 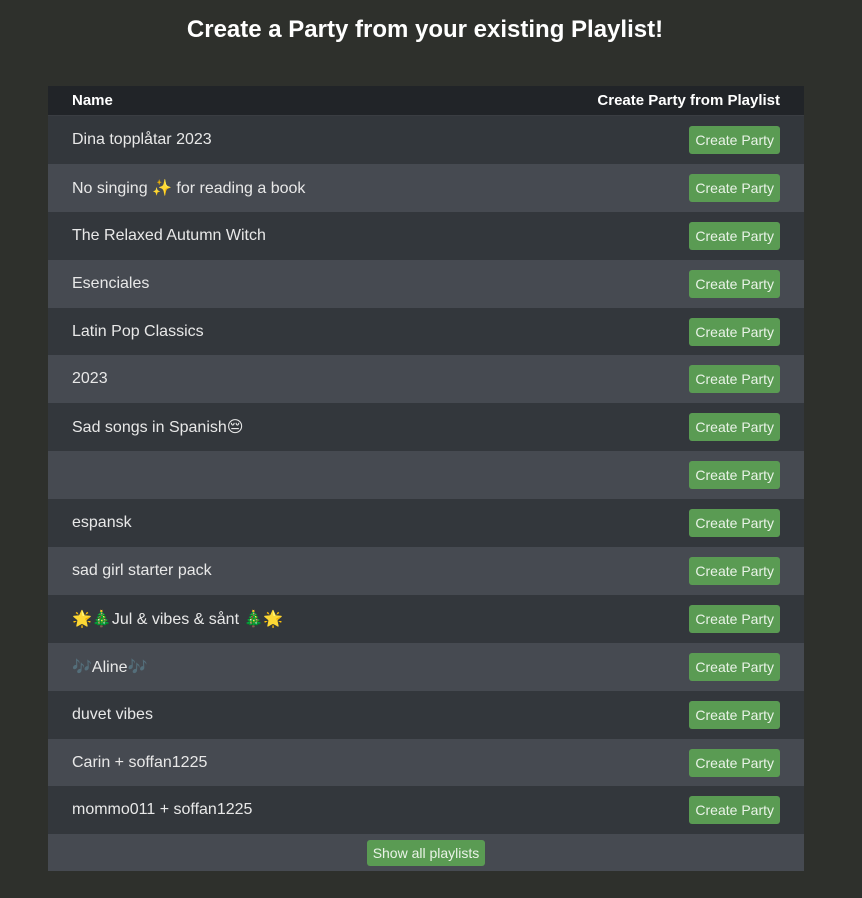 What do you see at coordinates (189, 188) in the screenshot?
I see `playlist-name: No singing ✨ for reading a book` at bounding box center [189, 188].